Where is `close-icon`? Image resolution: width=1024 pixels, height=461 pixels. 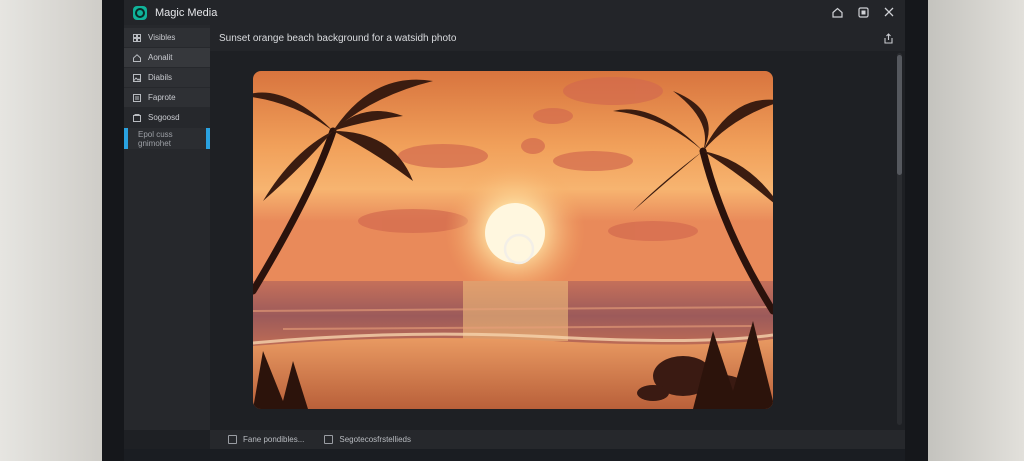 close-icon is located at coordinates (889, 12).